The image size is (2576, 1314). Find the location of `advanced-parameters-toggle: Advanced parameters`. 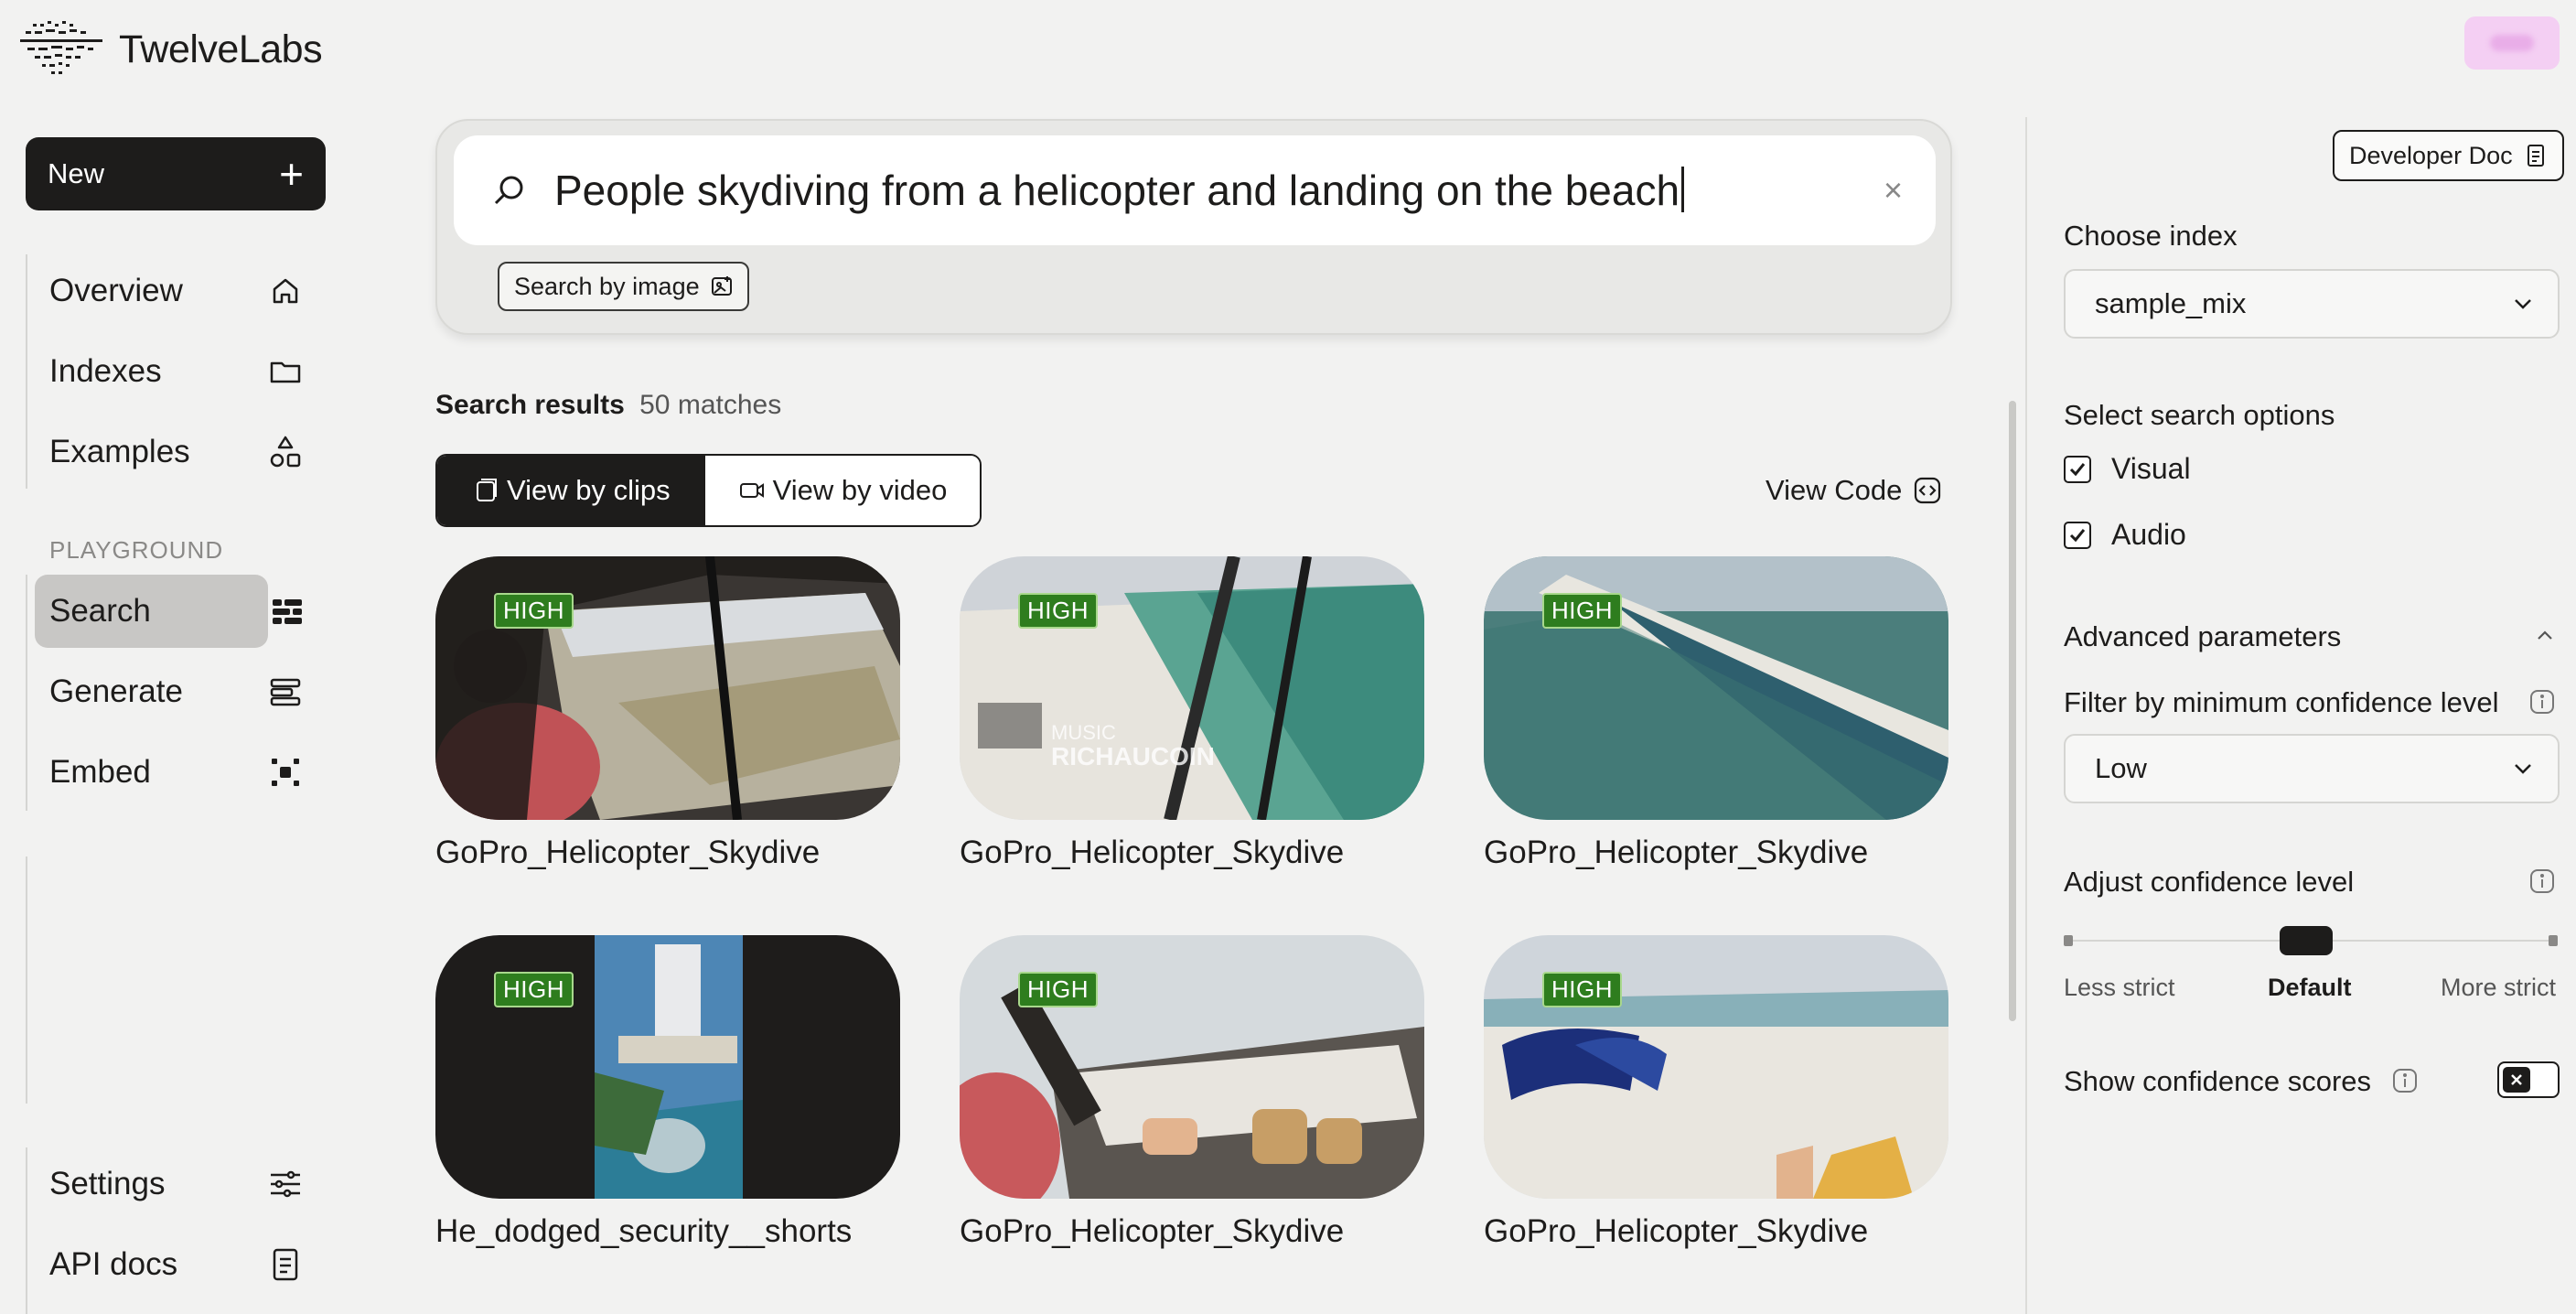

advanced-parameters-toggle: Advanced parameters is located at coordinates (2202, 636).